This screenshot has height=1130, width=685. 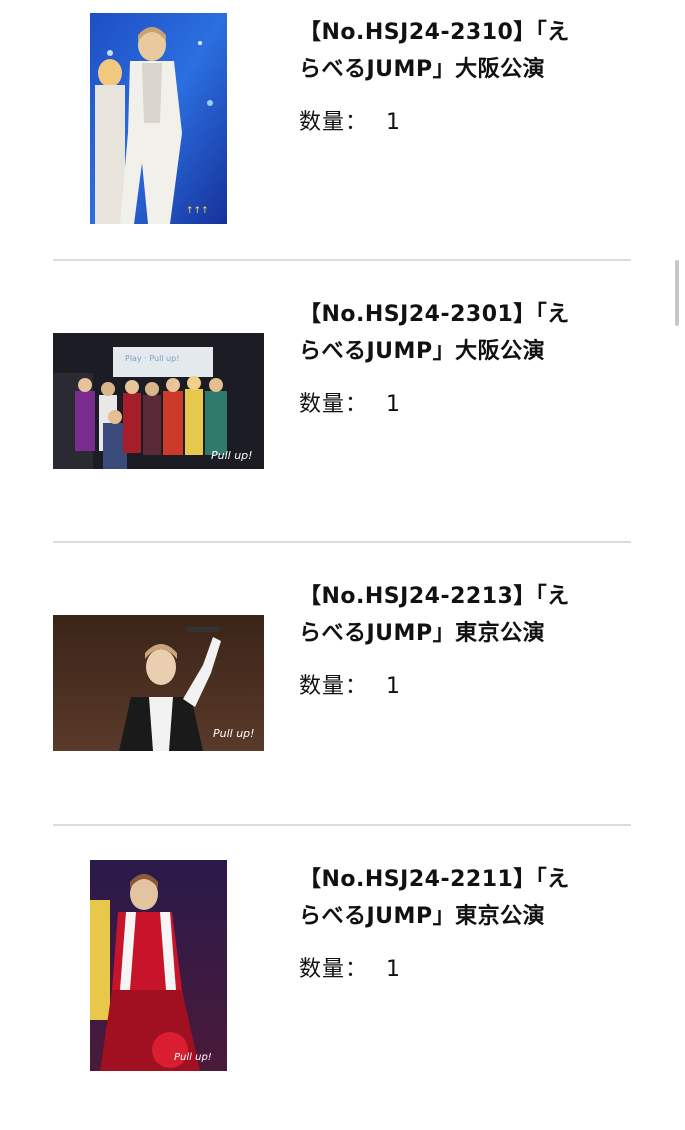 What do you see at coordinates (434, 879) in the screenshot?
I see `product-title-line: 【No.HSJ24-2211】「え` at bounding box center [434, 879].